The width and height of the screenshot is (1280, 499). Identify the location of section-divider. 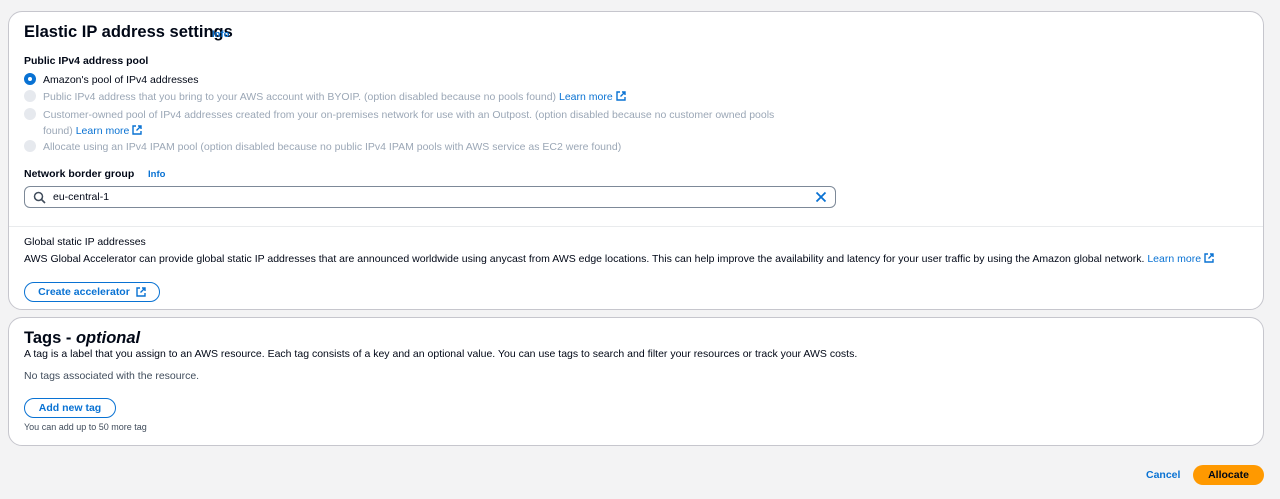
(636, 226).